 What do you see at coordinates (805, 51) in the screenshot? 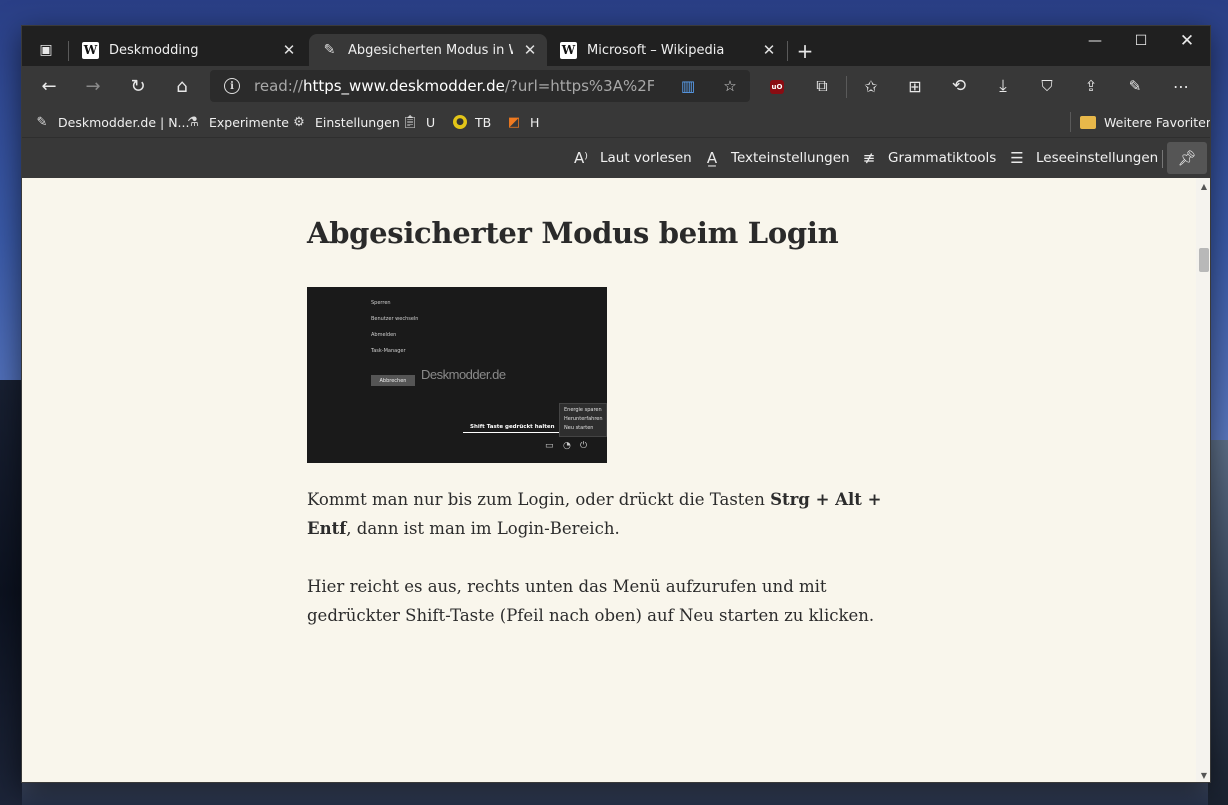
I see `new-tab-icon: +` at bounding box center [805, 51].